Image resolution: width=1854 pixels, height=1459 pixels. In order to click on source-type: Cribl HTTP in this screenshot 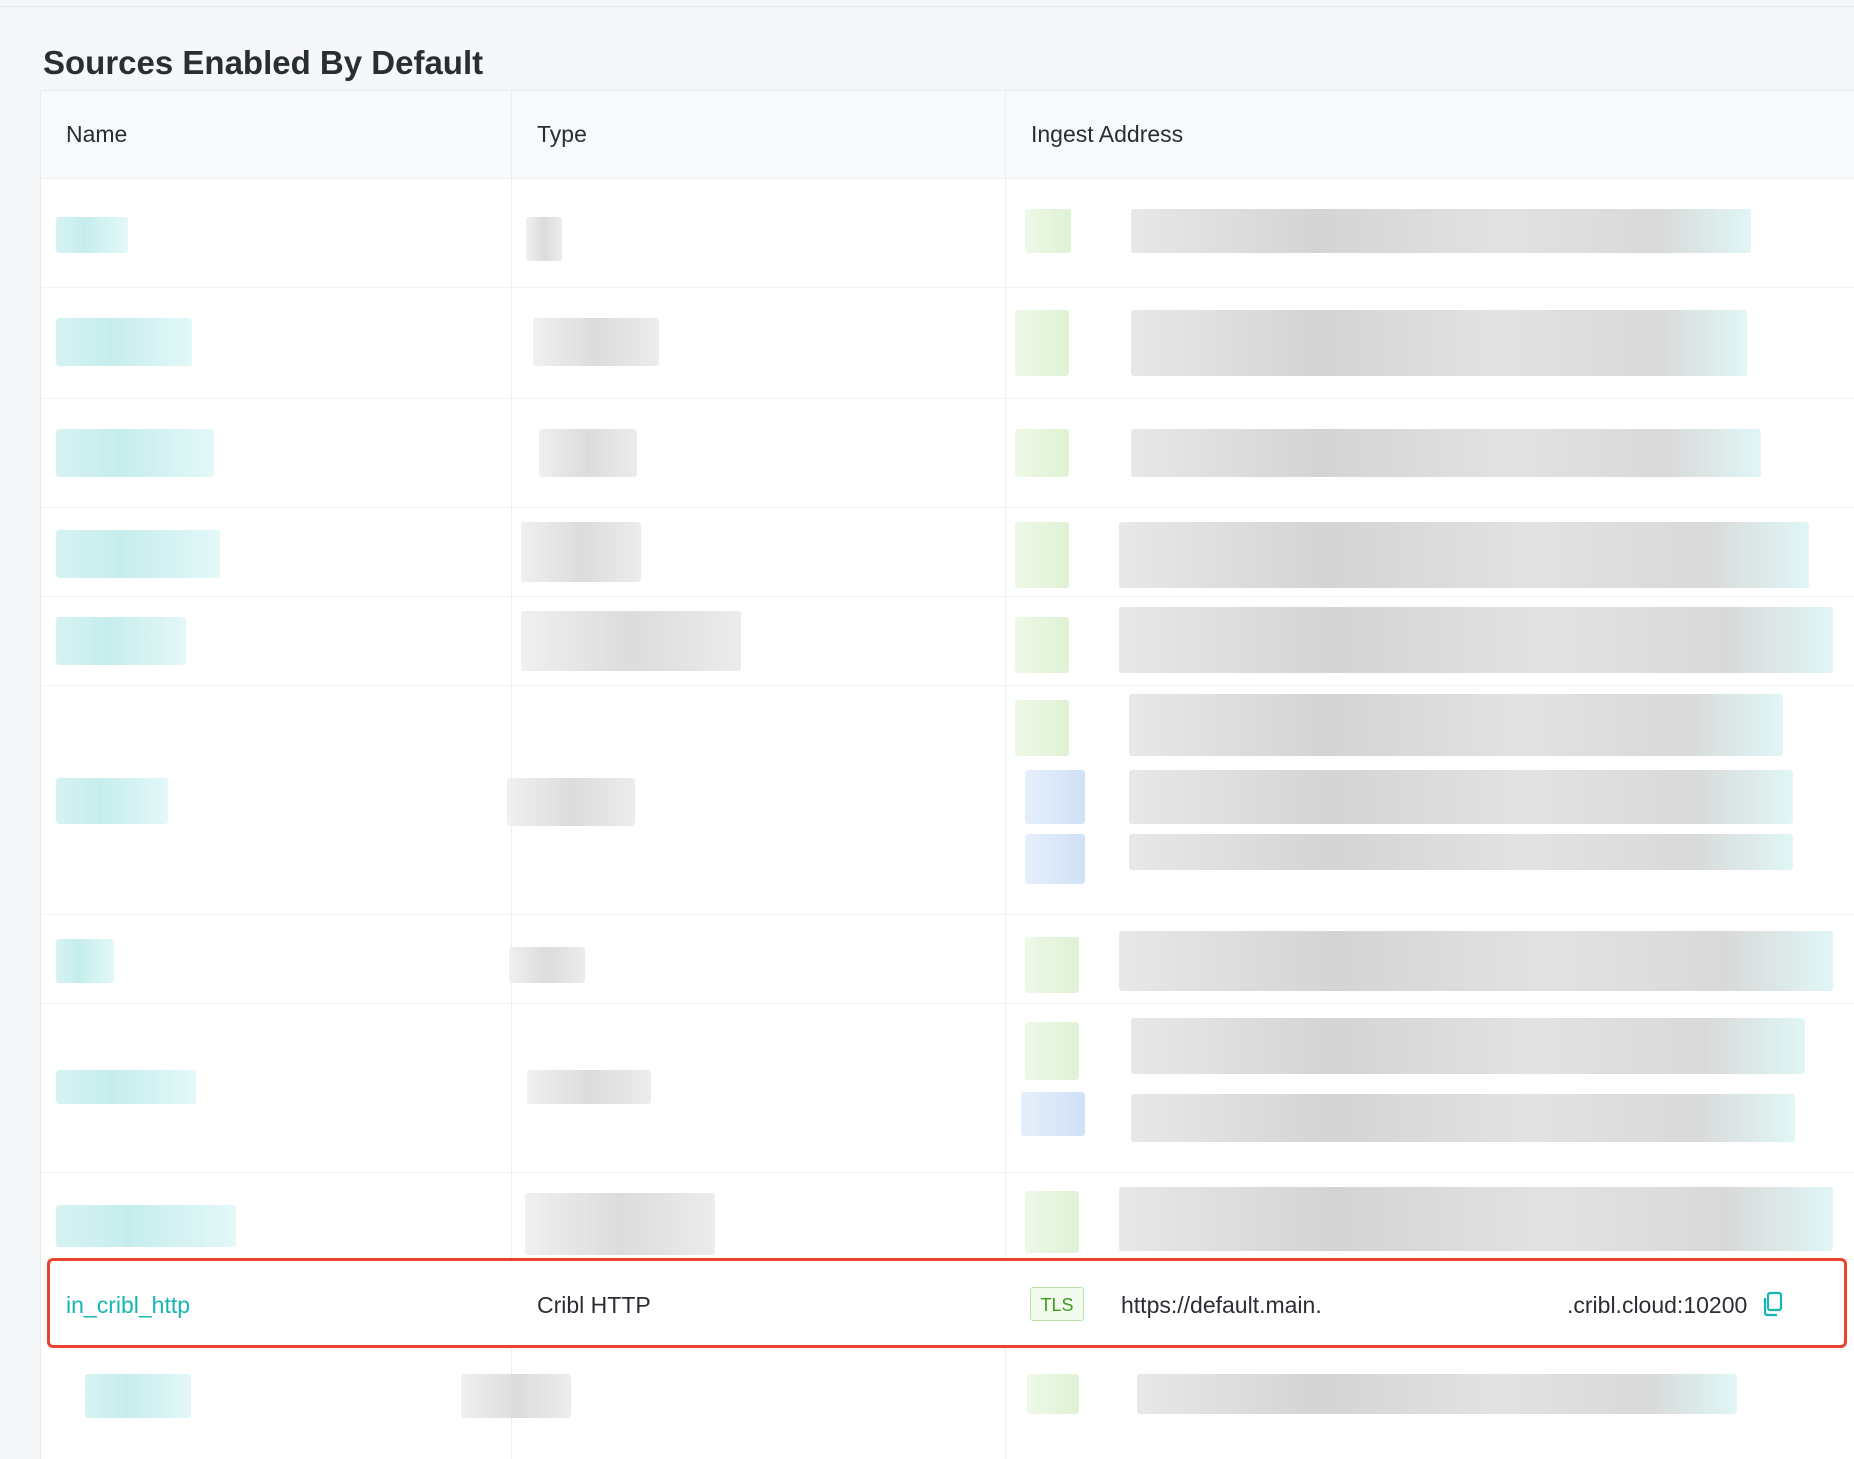, I will do `click(594, 1305)`.